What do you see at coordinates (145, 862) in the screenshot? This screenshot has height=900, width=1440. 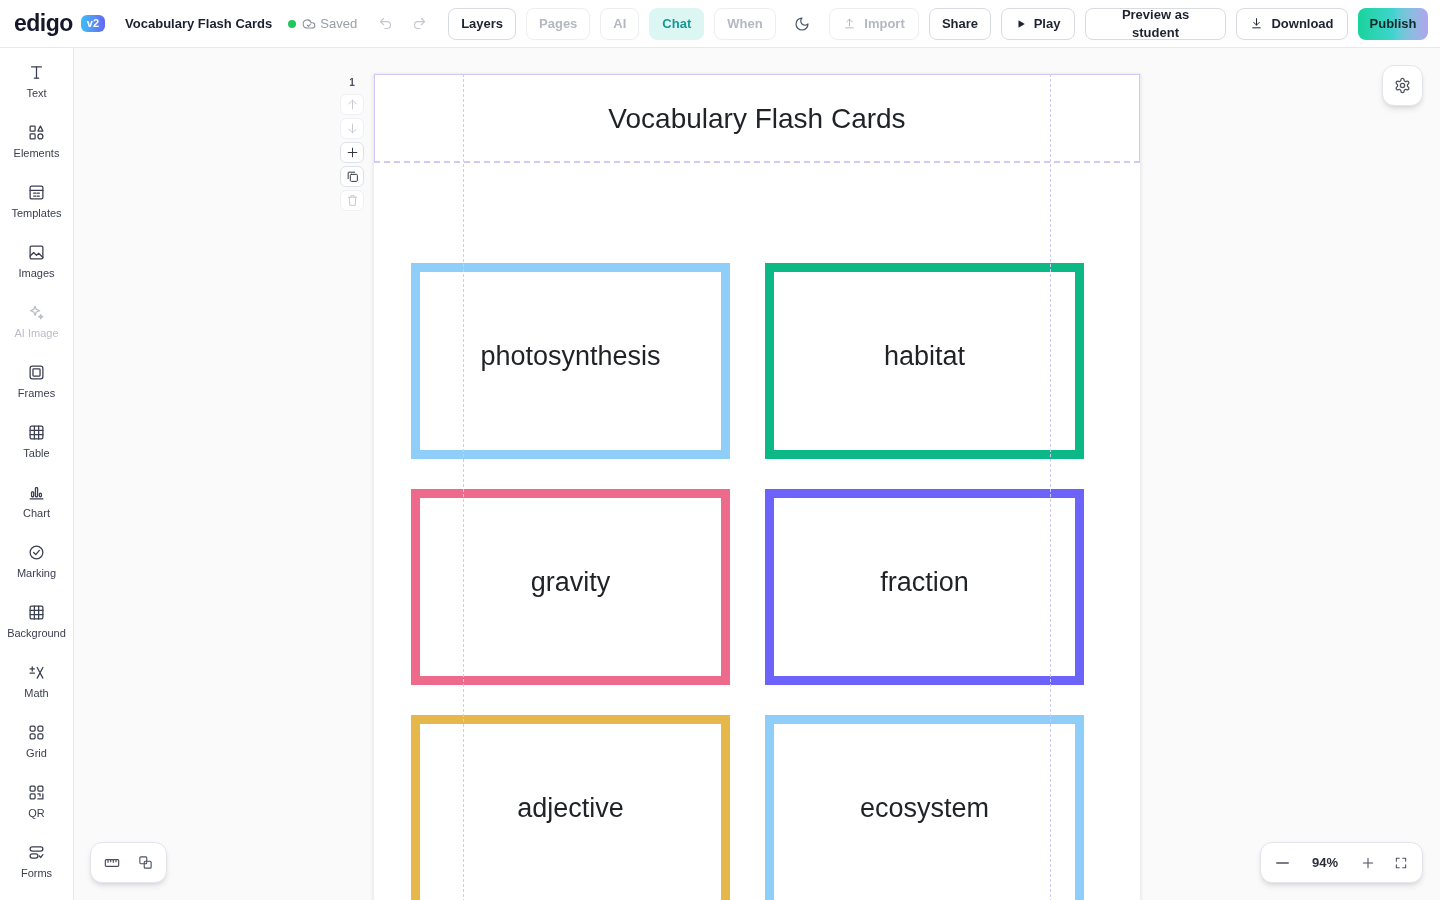 I see `overlapping-squares-icon` at bounding box center [145, 862].